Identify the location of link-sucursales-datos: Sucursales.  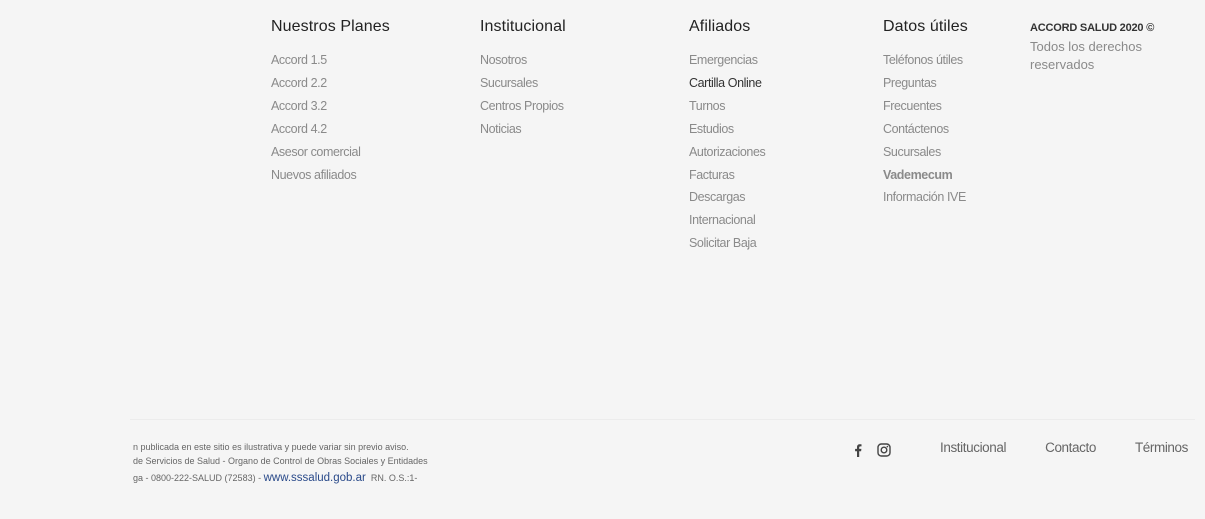
(925, 152).